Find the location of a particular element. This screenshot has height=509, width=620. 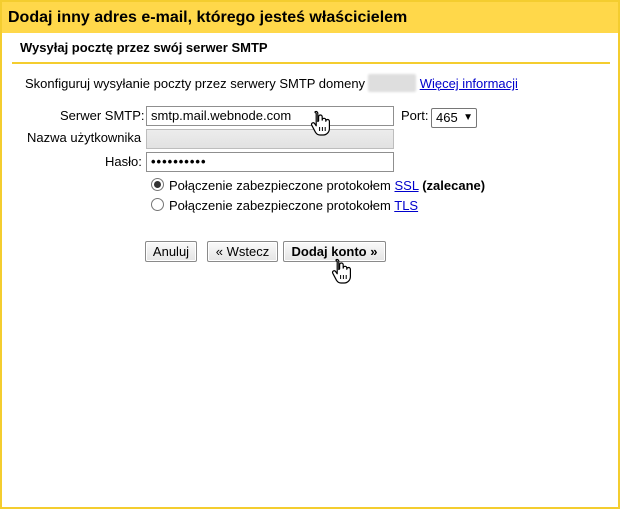

ssl-radio is located at coordinates (157, 184).